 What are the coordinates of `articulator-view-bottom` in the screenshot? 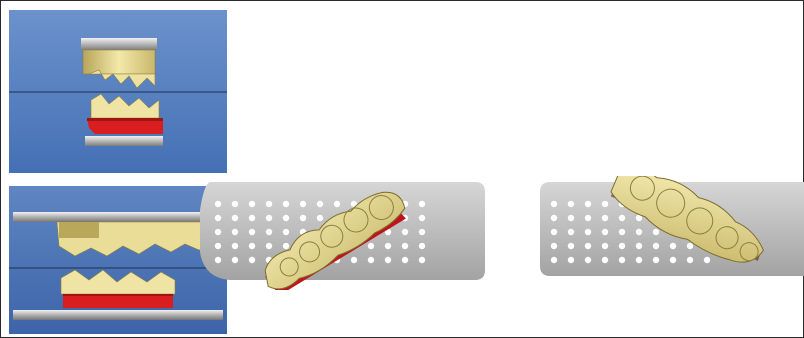 It's located at (118, 260).